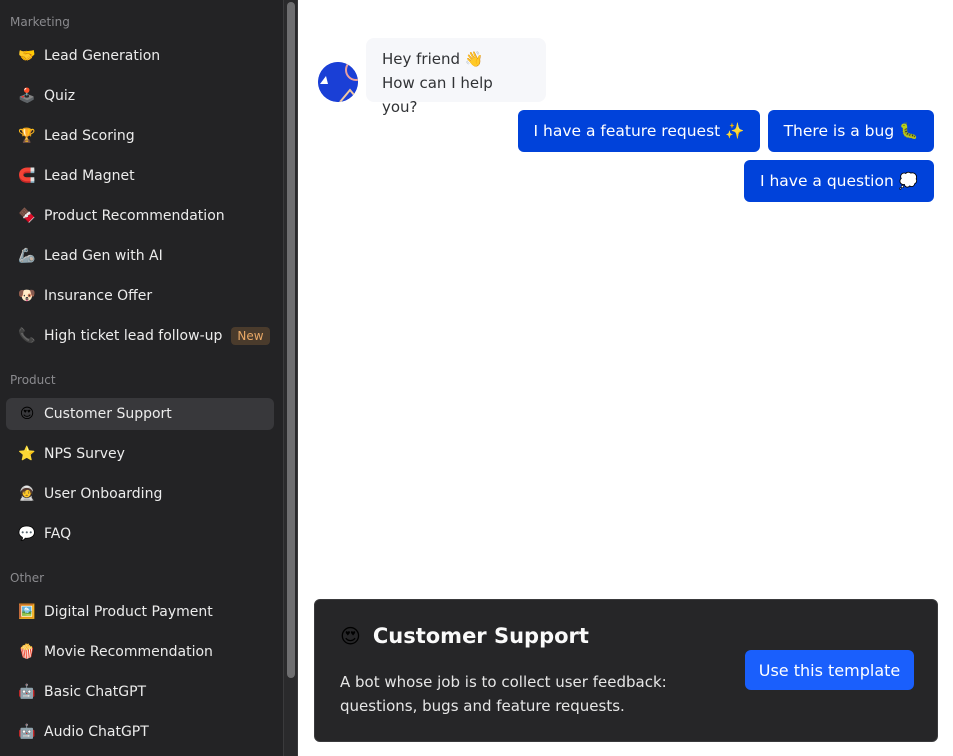 The height and width of the screenshot is (756, 953). I want to click on sidebar-item-label: Movie Recommendation, so click(128, 652).